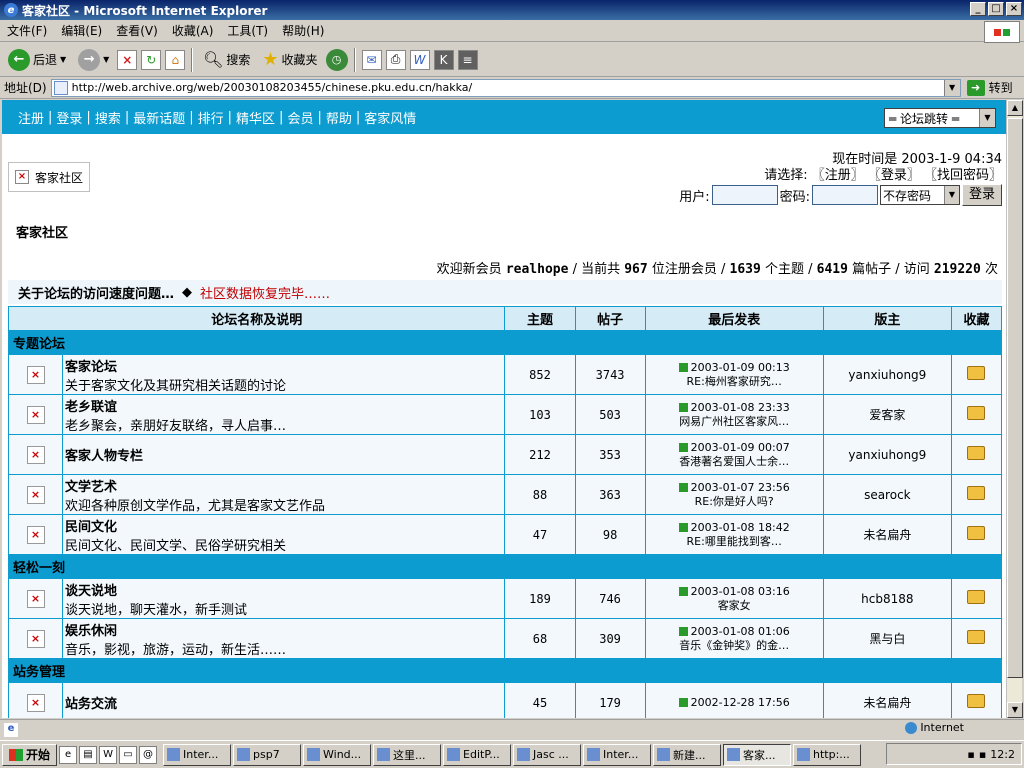  Describe the element at coordinates (537, 269) in the screenshot. I see `newest-member-link: realhope` at that location.